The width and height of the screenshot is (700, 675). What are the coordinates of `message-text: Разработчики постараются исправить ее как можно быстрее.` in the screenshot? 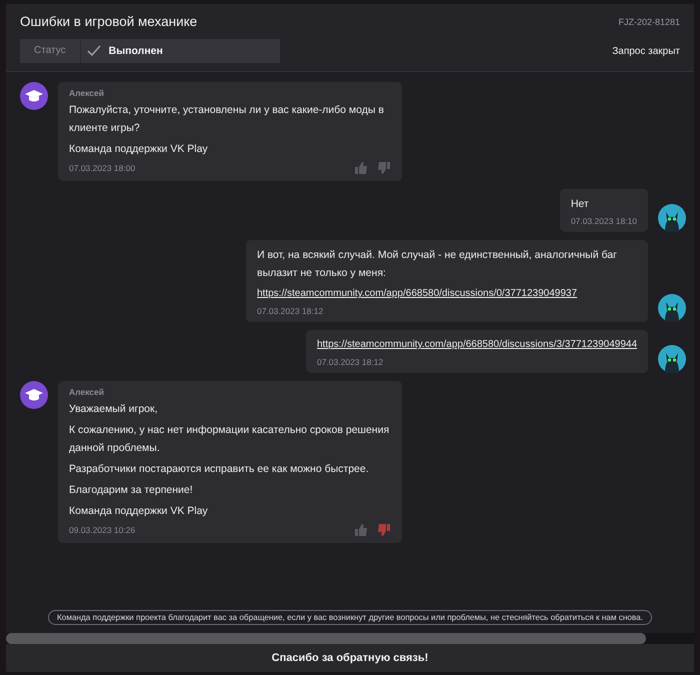 It's located at (219, 469).